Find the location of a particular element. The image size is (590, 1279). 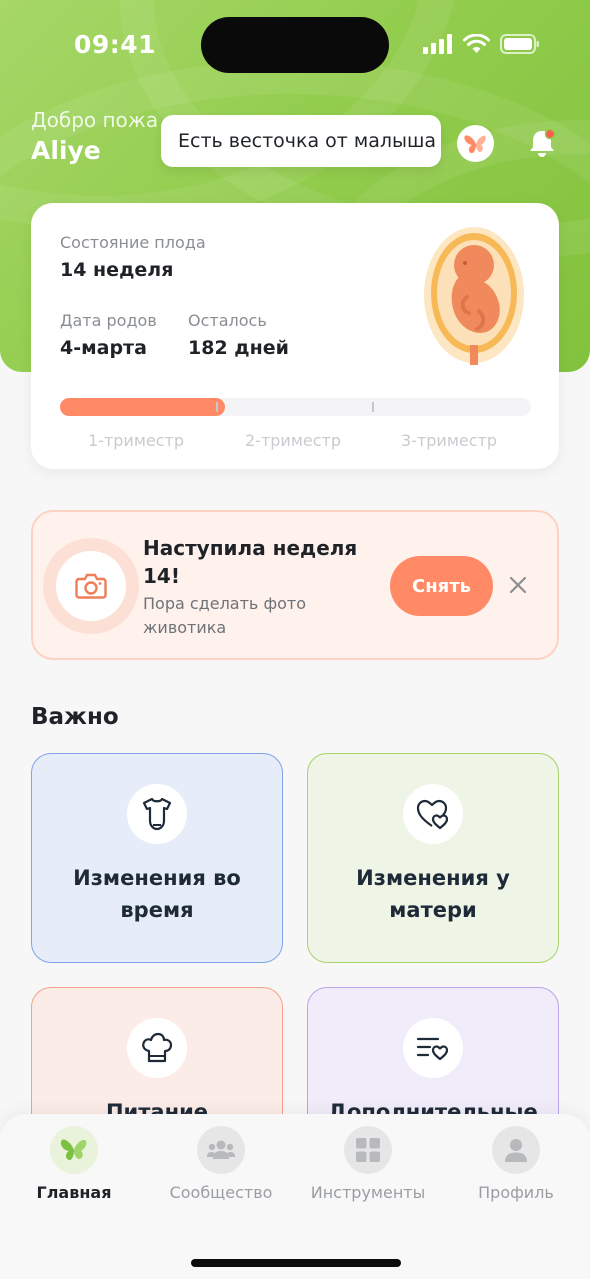

photo-reminder-subtitle: Пора сделать фото животика is located at coordinates (225, 615).